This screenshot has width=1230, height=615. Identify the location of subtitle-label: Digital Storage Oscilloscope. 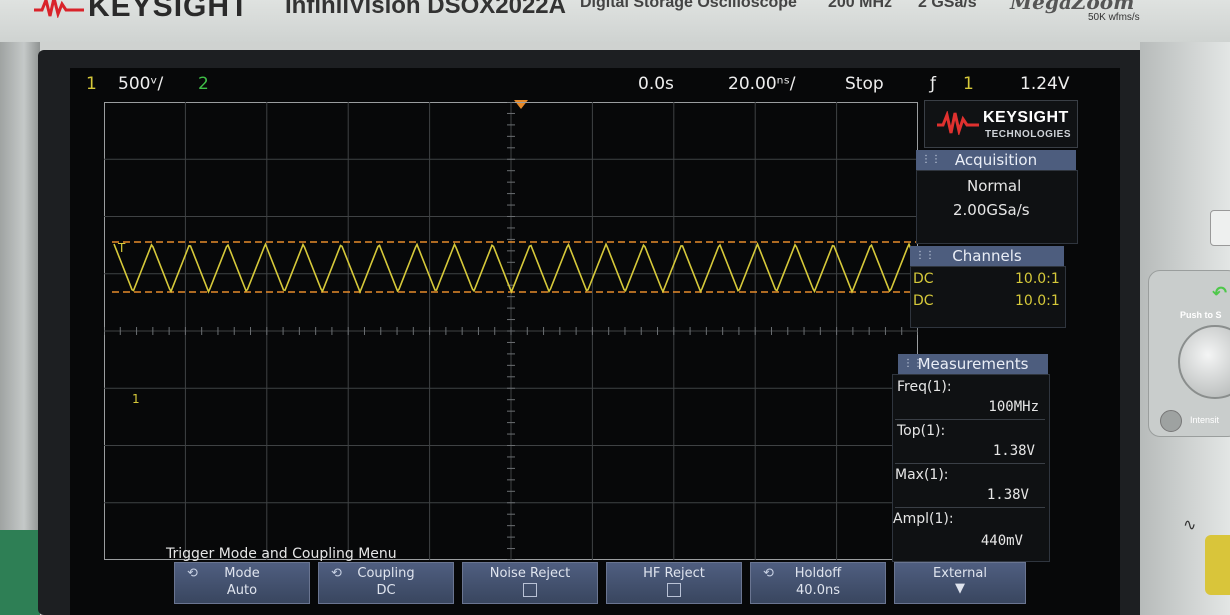
(688, 5).